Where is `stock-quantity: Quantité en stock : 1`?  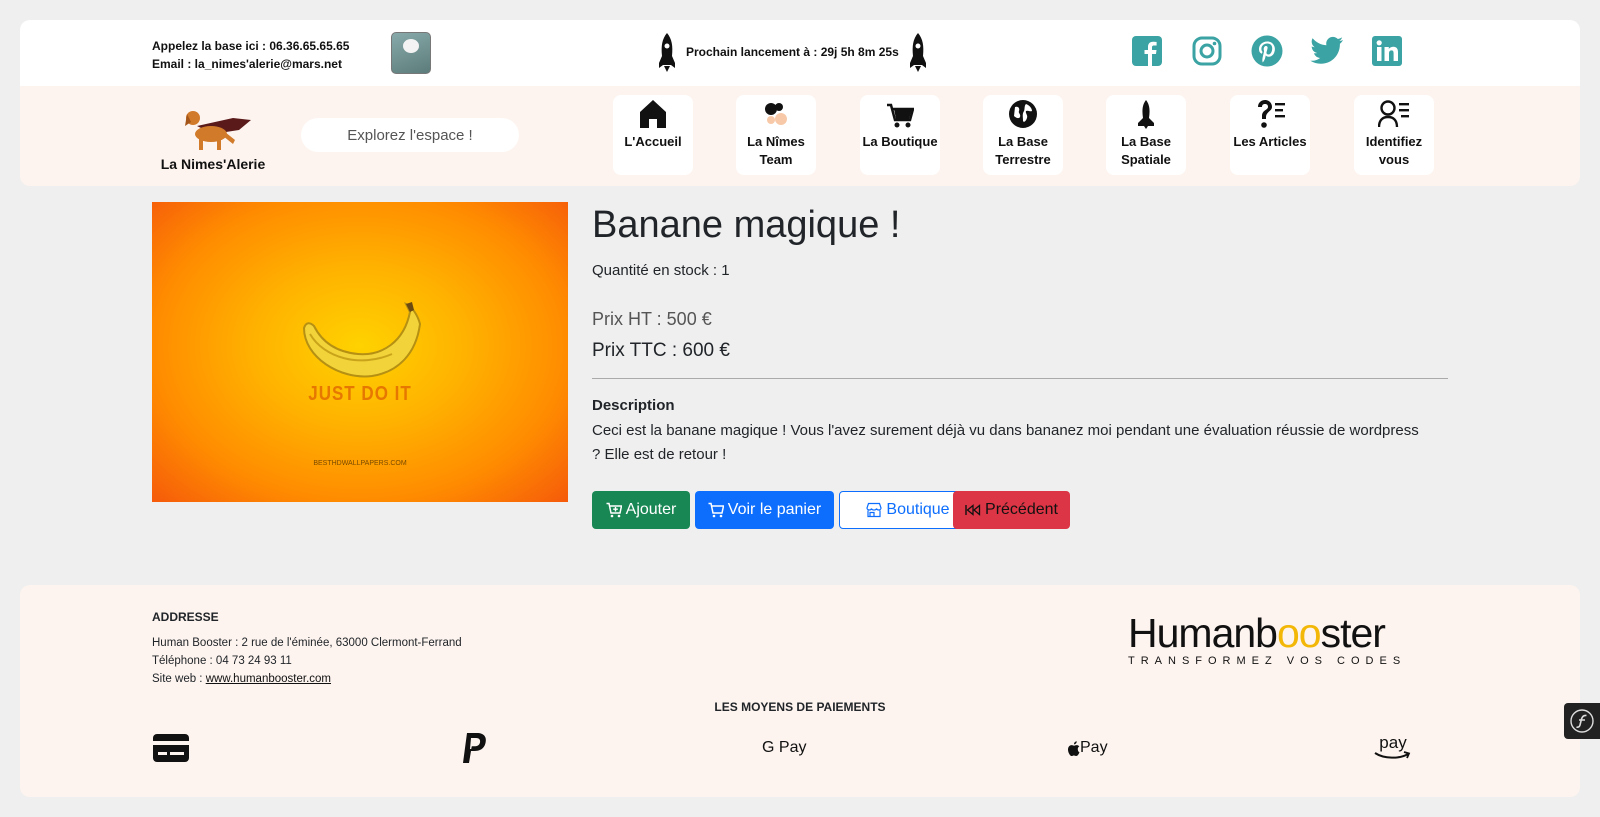 stock-quantity: Quantité en stock : 1 is located at coordinates (661, 270).